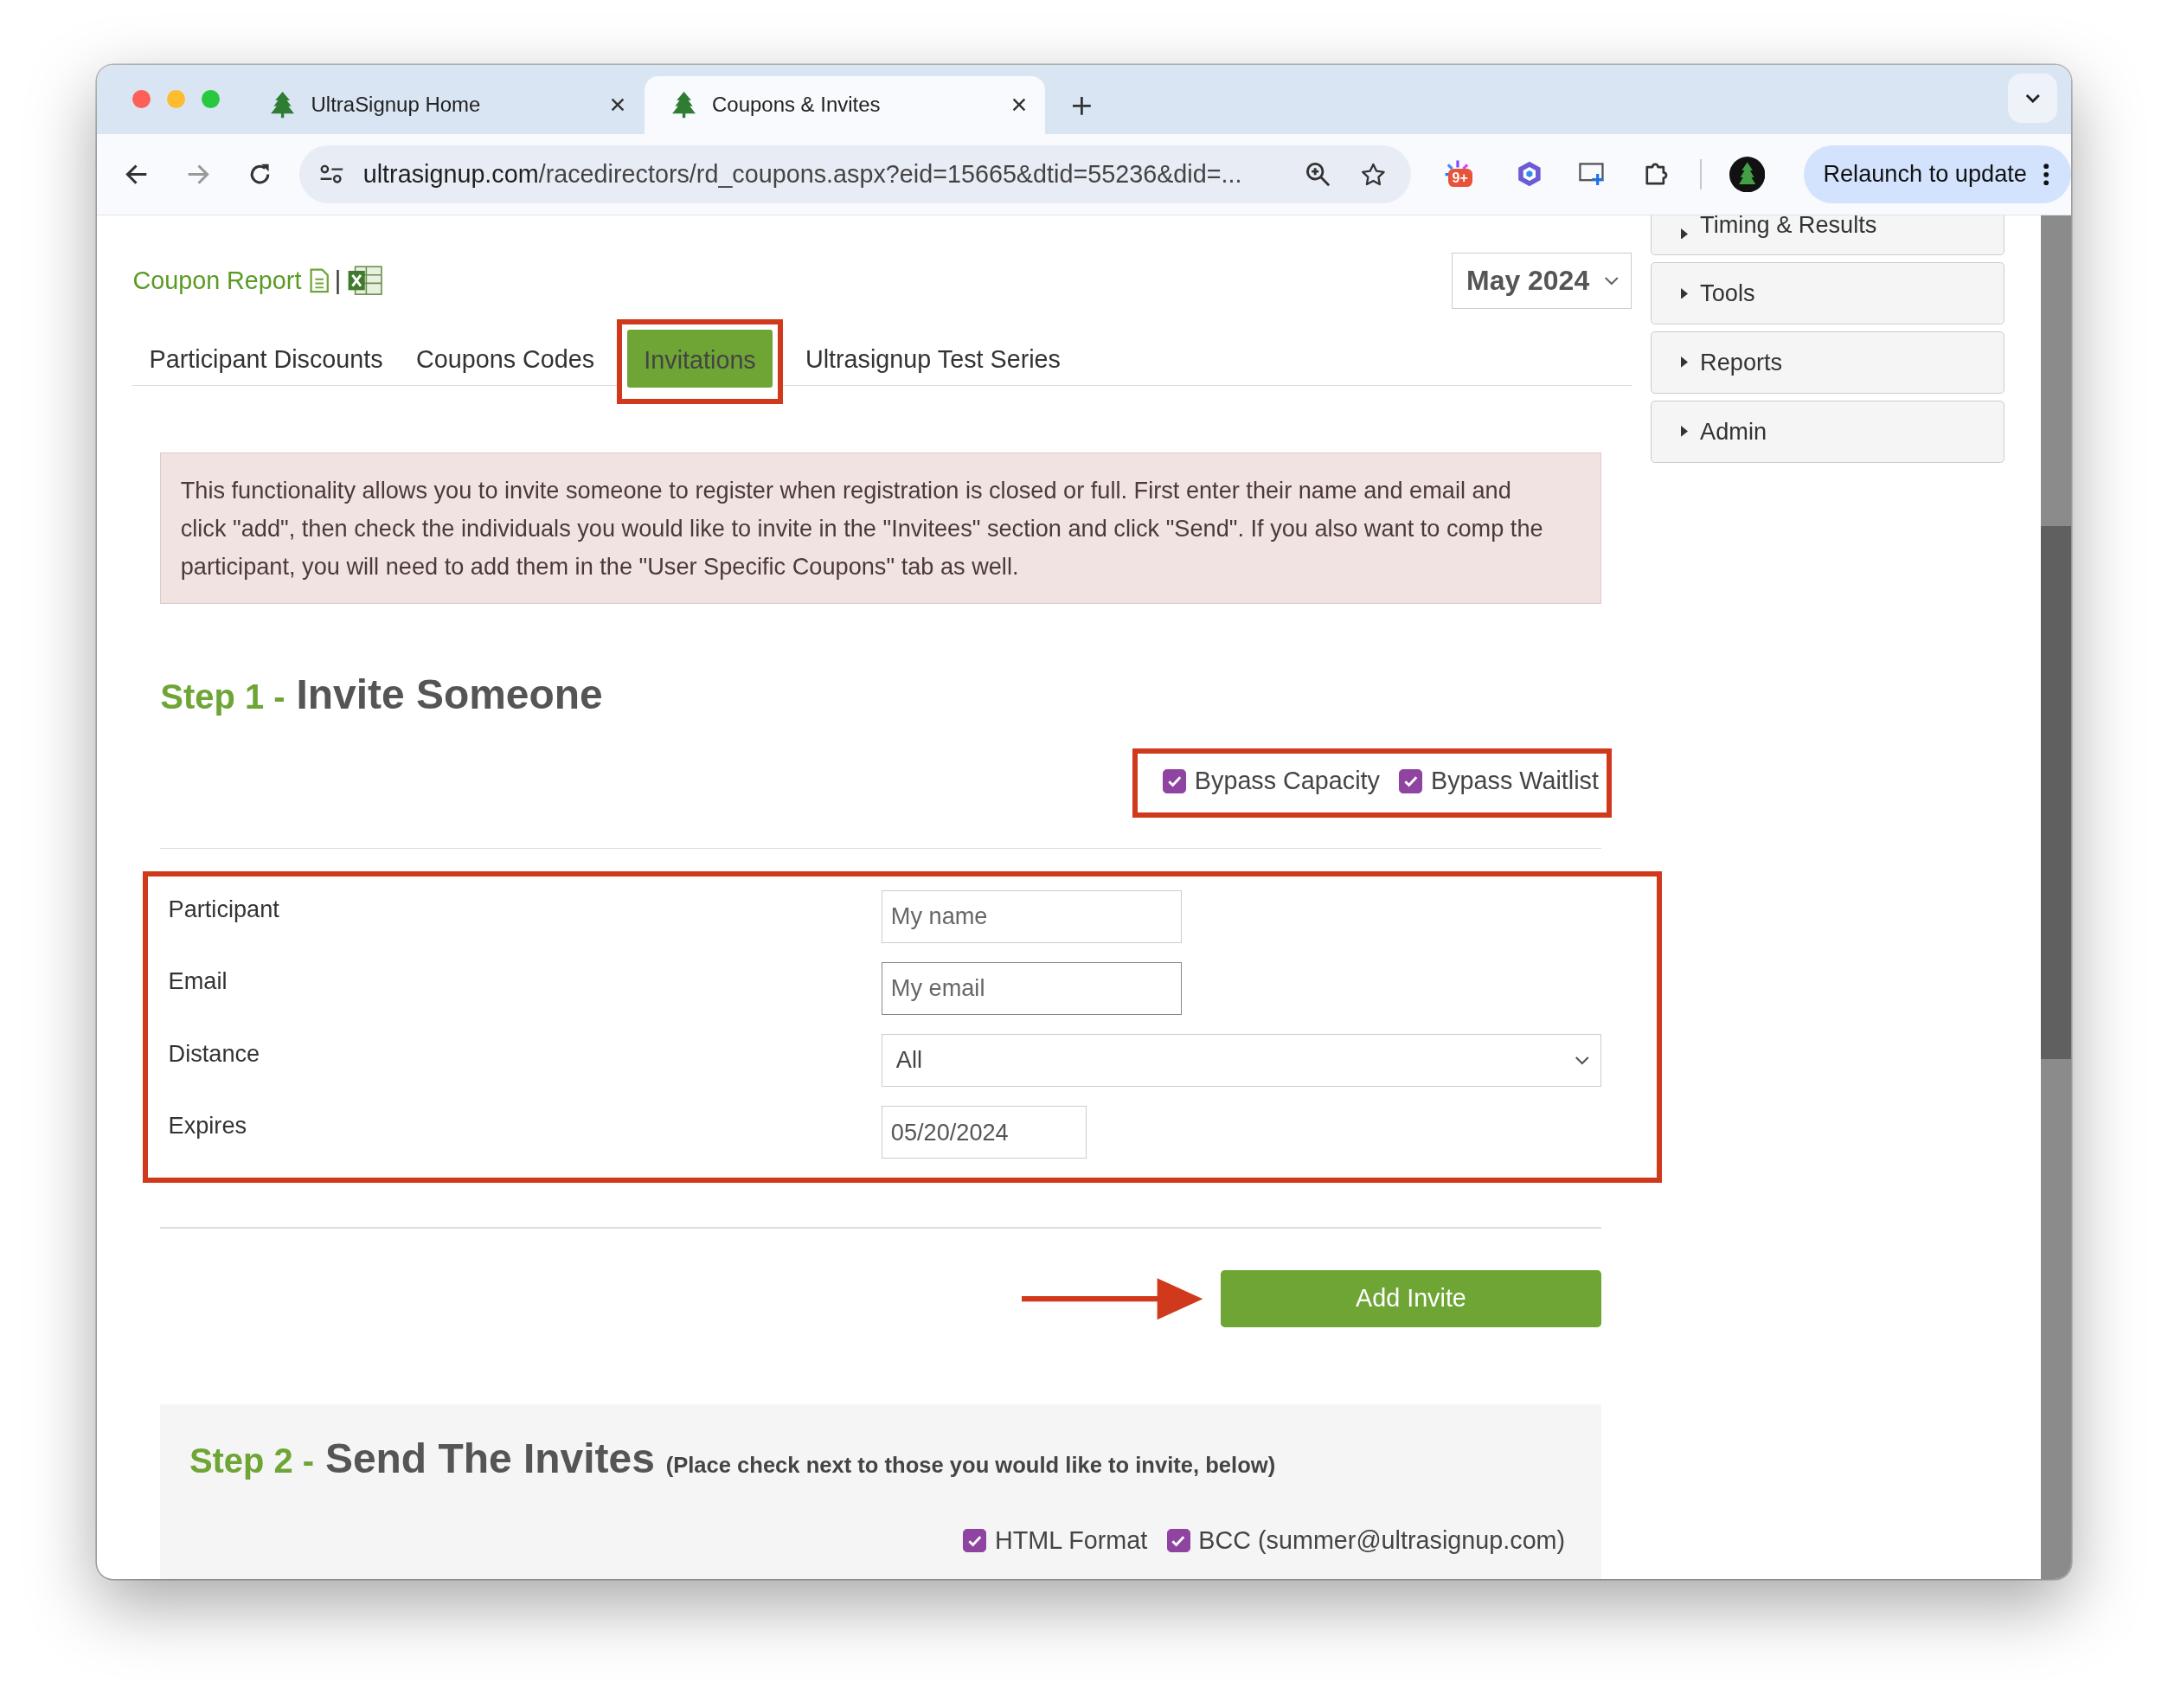  What do you see at coordinates (933, 359) in the screenshot?
I see `page-tab: Ultrasignup Test Series` at bounding box center [933, 359].